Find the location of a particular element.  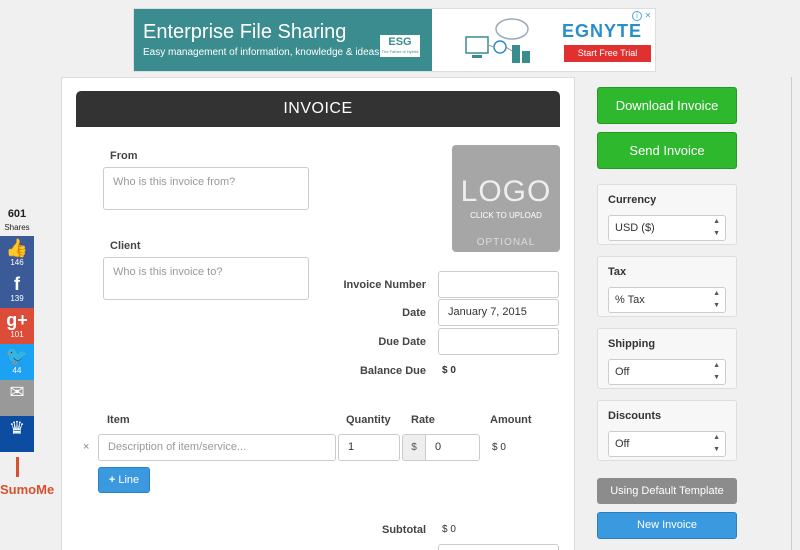

add-line-label: Line is located at coordinates (129, 480).